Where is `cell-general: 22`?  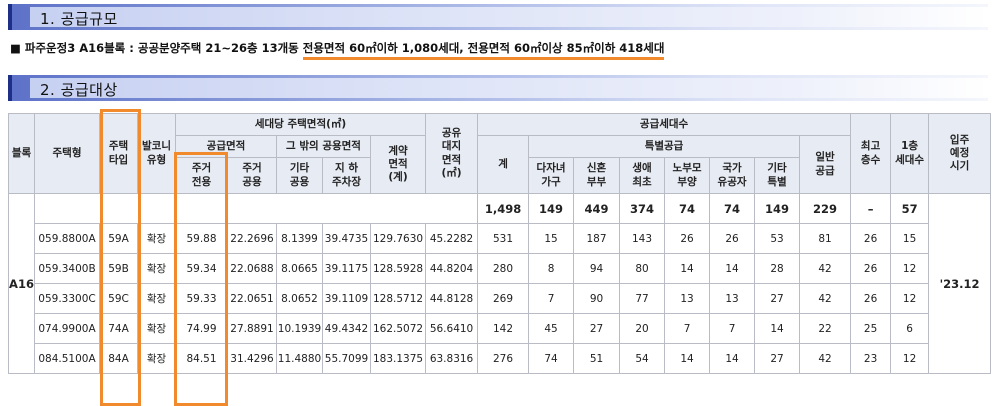
cell-general: 22 is located at coordinates (825, 328).